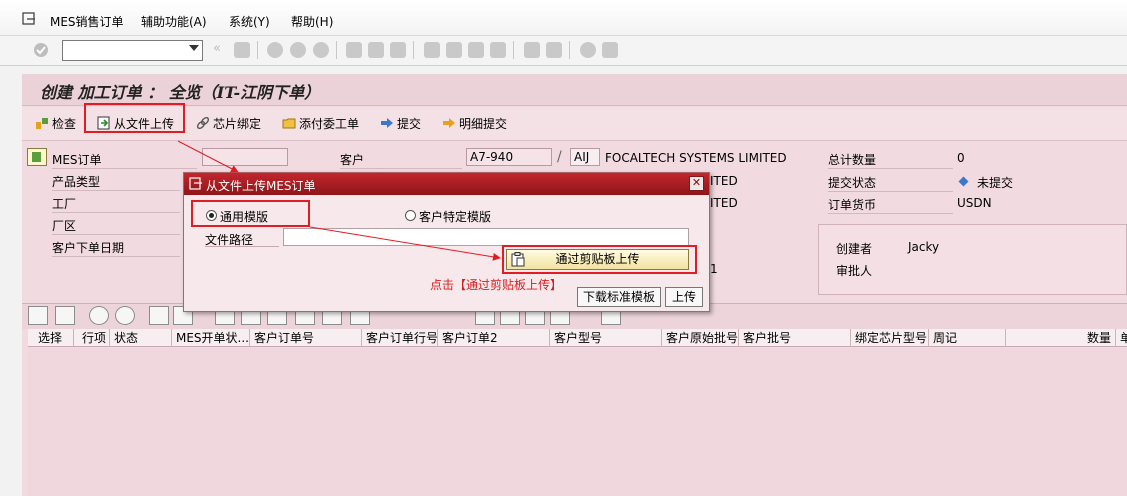 The height and width of the screenshot is (496, 1127). What do you see at coordinates (339, 200) in the screenshot?
I see `annotation-arrows` at bounding box center [339, 200].